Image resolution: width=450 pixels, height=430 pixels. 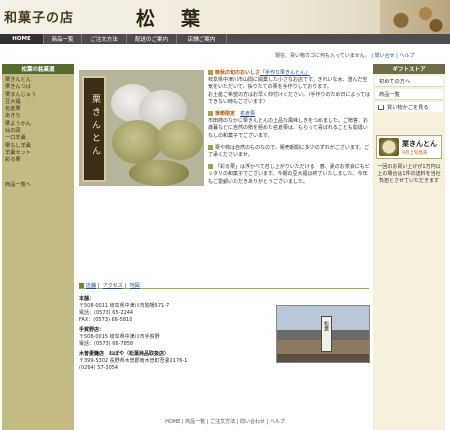 I want to click on partner-store-title: 木曽妻籠店 ねぼや（松葉商品取扱店）, so click(x=124, y=354).